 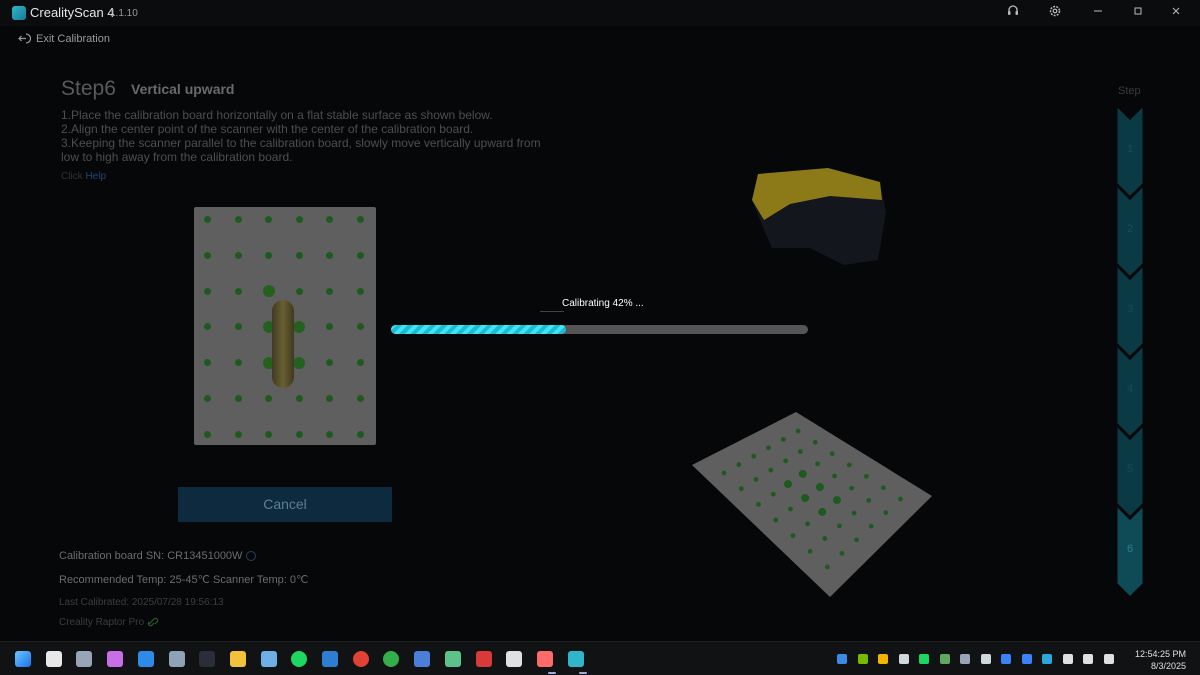 I want to click on clock: 12:54:25 PM 8/3/2025, so click(x=1160, y=660).